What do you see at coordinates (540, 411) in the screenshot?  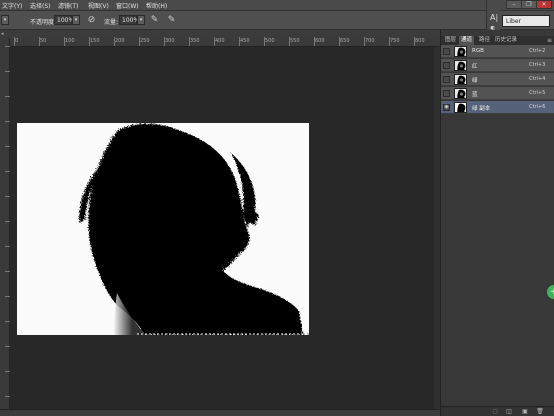 I see `delete-channel-icon: 🗑` at bounding box center [540, 411].